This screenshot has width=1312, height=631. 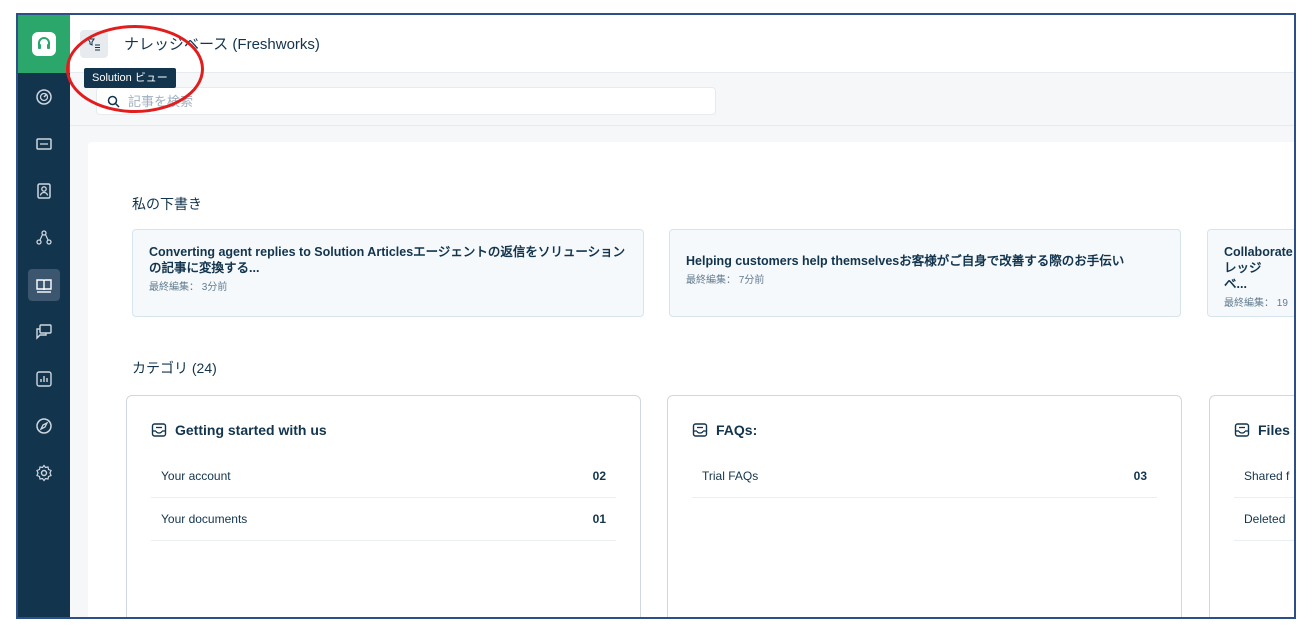 I want to click on sidebar-item-solutions, so click(x=44, y=284).